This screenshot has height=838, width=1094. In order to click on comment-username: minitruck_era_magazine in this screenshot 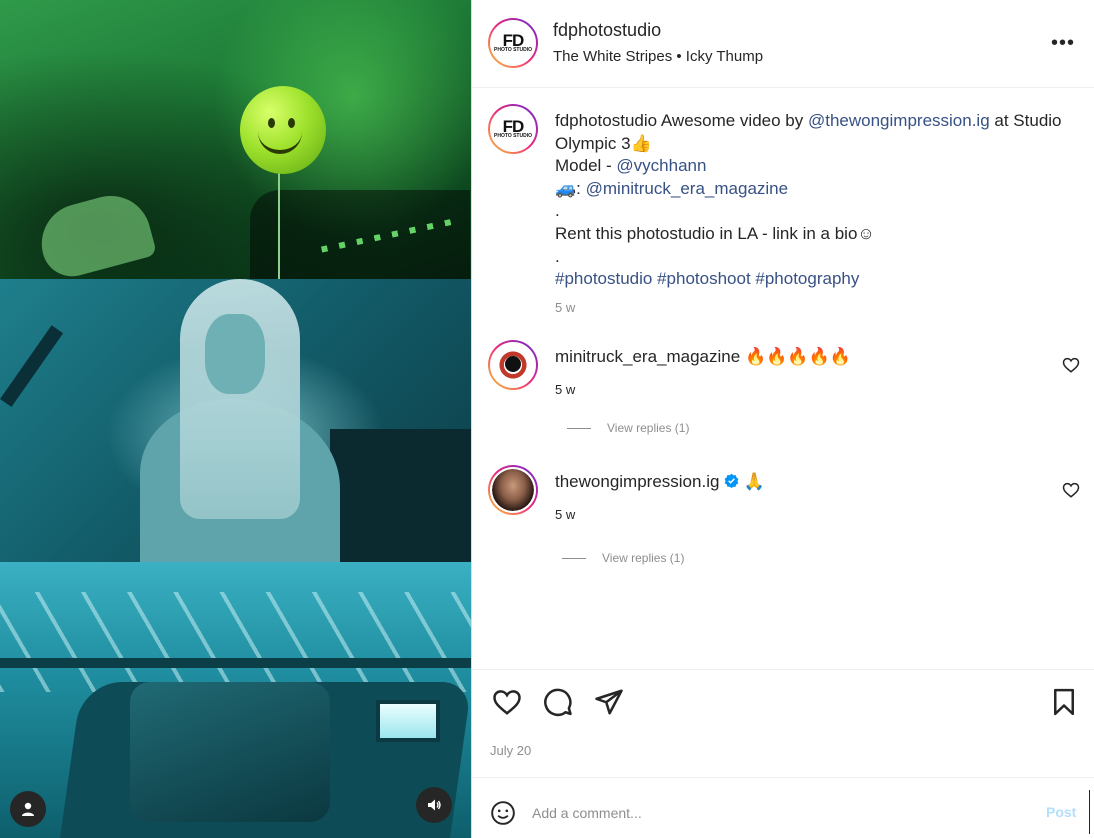, I will do `click(647, 356)`.